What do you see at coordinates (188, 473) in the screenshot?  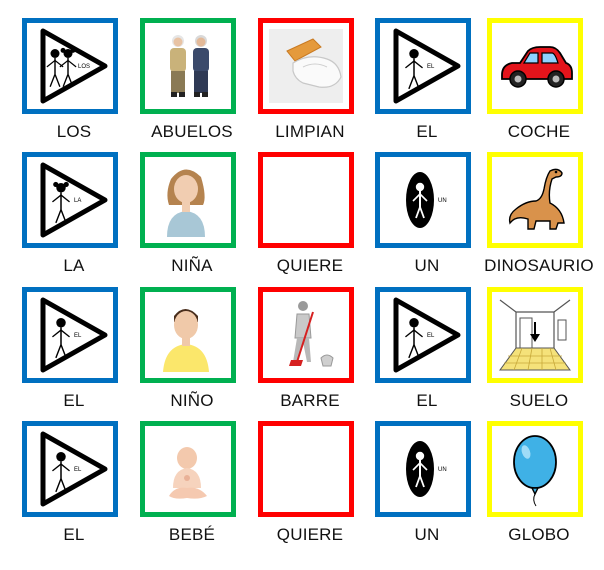 I see `baby-photo-icon` at bounding box center [188, 473].